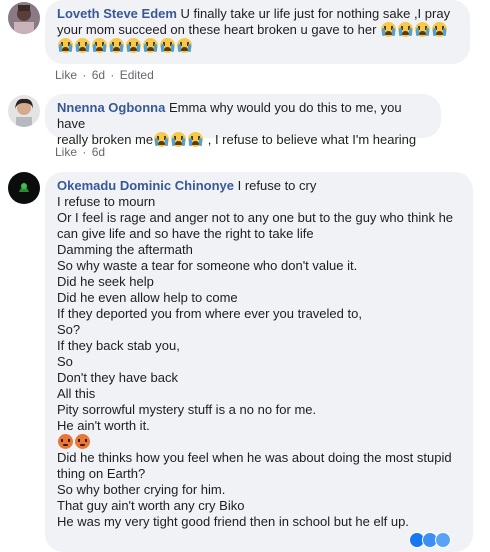  Describe the element at coordinates (141, 489) in the screenshot. I see `comment-line: So why bother crying for him.` at that location.